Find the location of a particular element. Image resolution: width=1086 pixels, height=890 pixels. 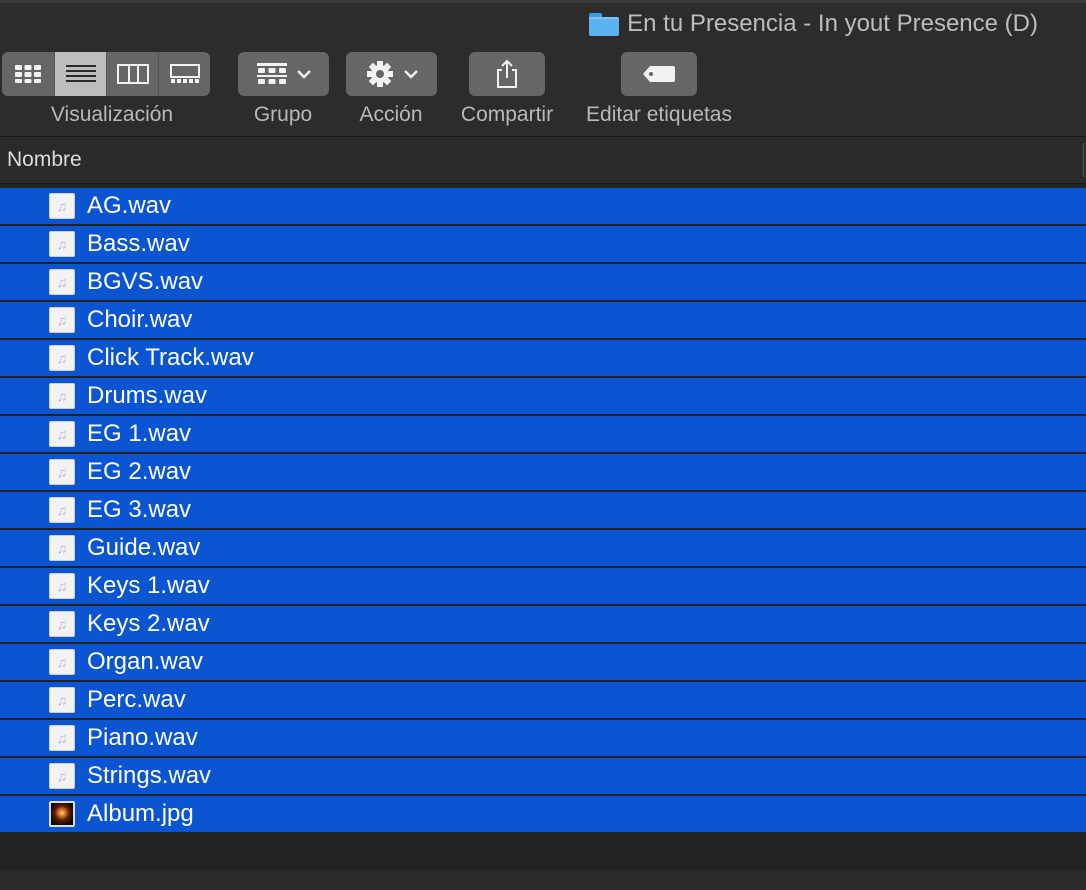

file-name: AG.wav is located at coordinates (129, 205).